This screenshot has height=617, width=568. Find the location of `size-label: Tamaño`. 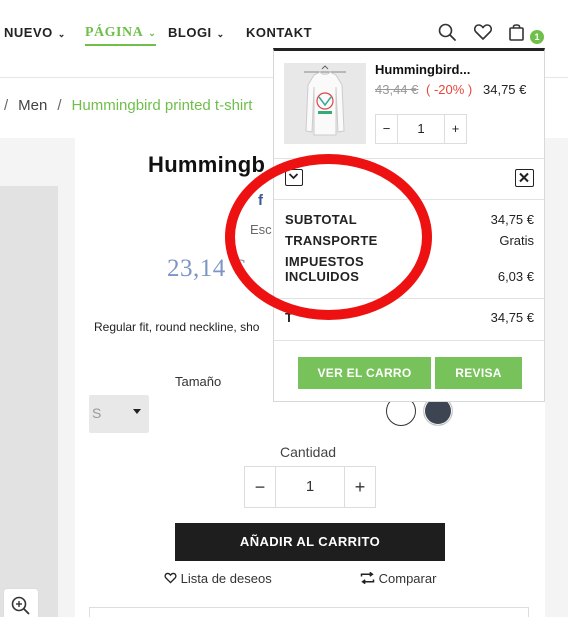

size-label: Tamaño is located at coordinates (198, 381).